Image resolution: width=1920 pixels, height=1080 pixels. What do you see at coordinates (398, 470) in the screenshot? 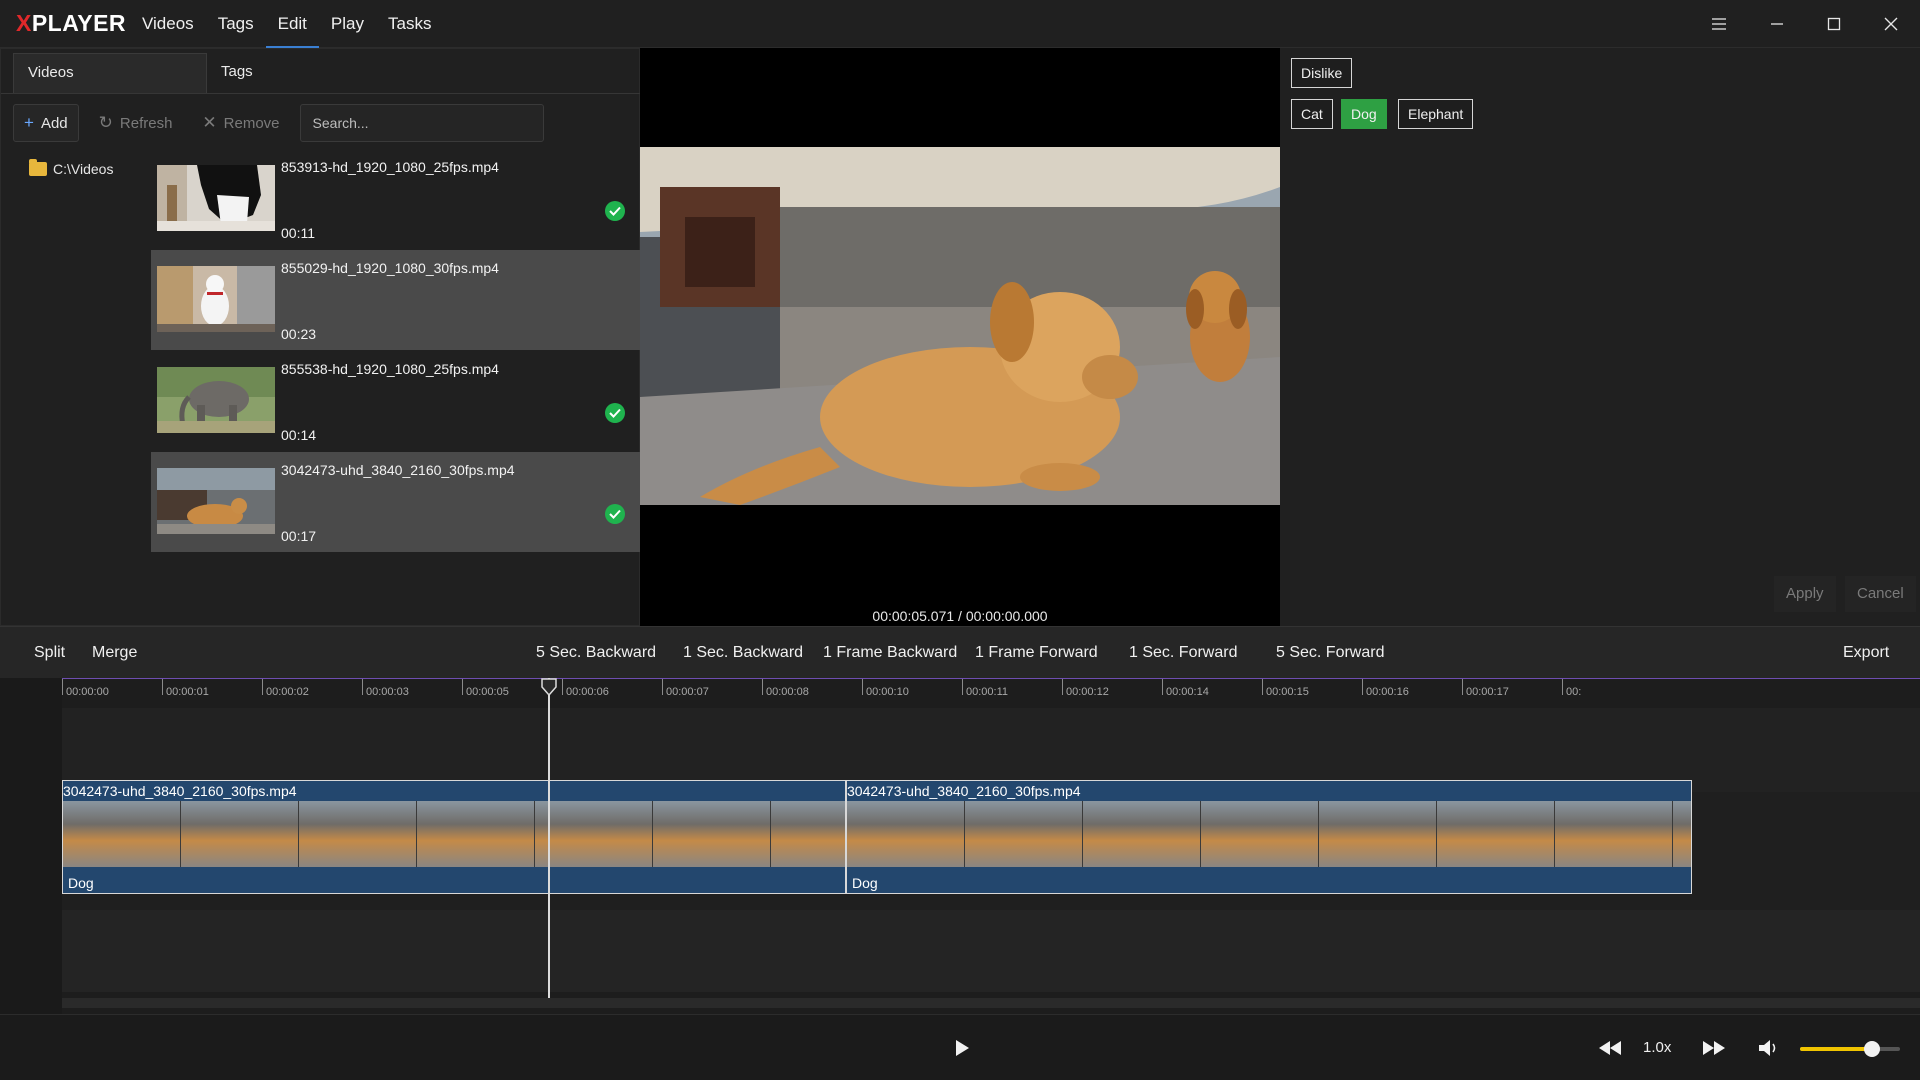
I see `video-name: 3042473-uhd_3840_2160_30fps.mp4` at bounding box center [398, 470].